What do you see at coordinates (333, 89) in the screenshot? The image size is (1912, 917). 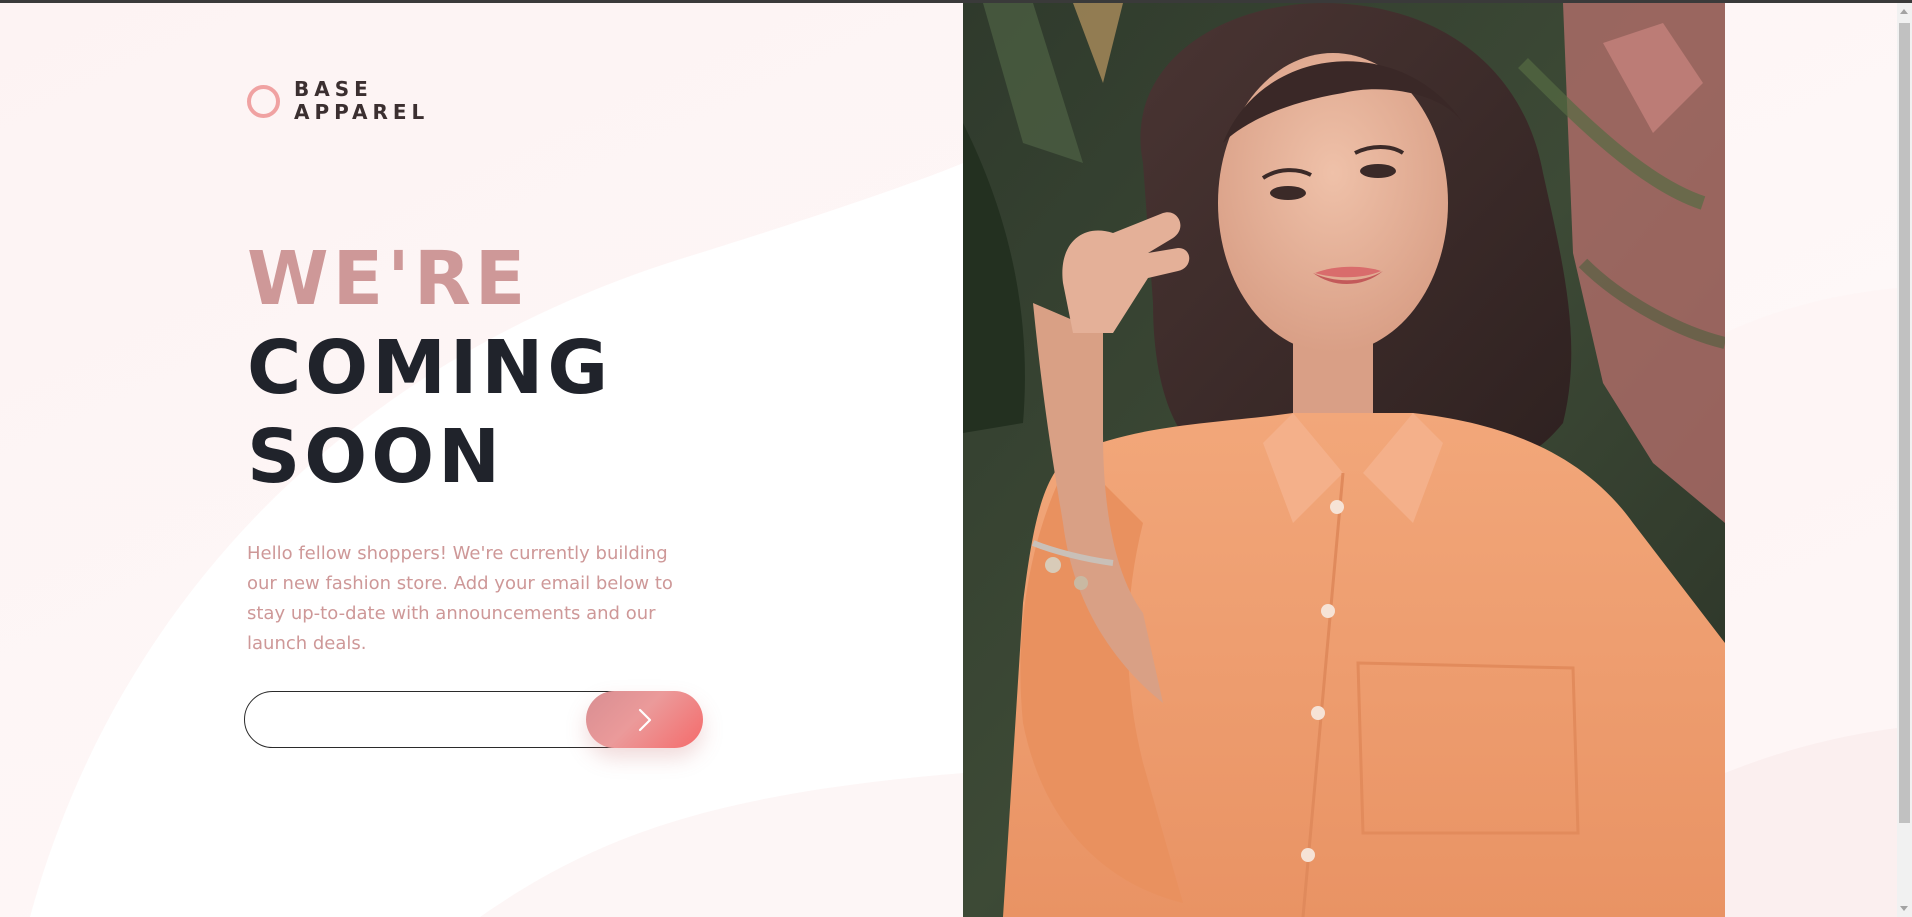 I see `brand-name-line1: BASE` at bounding box center [333, 89].